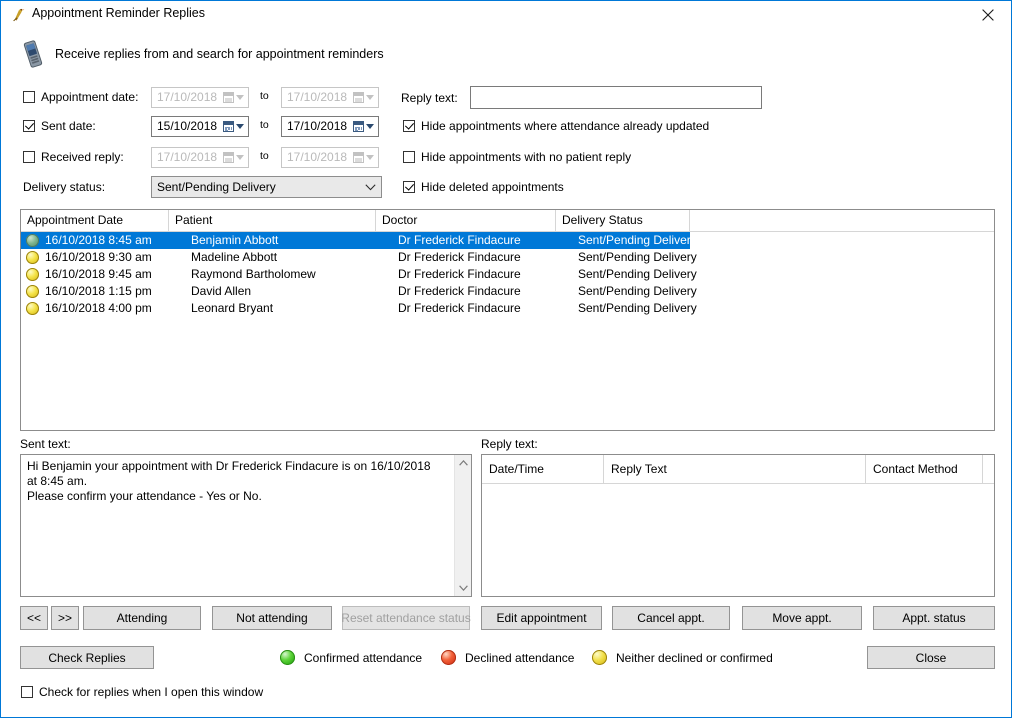  What do you see at coordinates (235, 240) in the screenshot?
I see `cell-patient: Benjamin Abbott` at bounding box center [235, 240].